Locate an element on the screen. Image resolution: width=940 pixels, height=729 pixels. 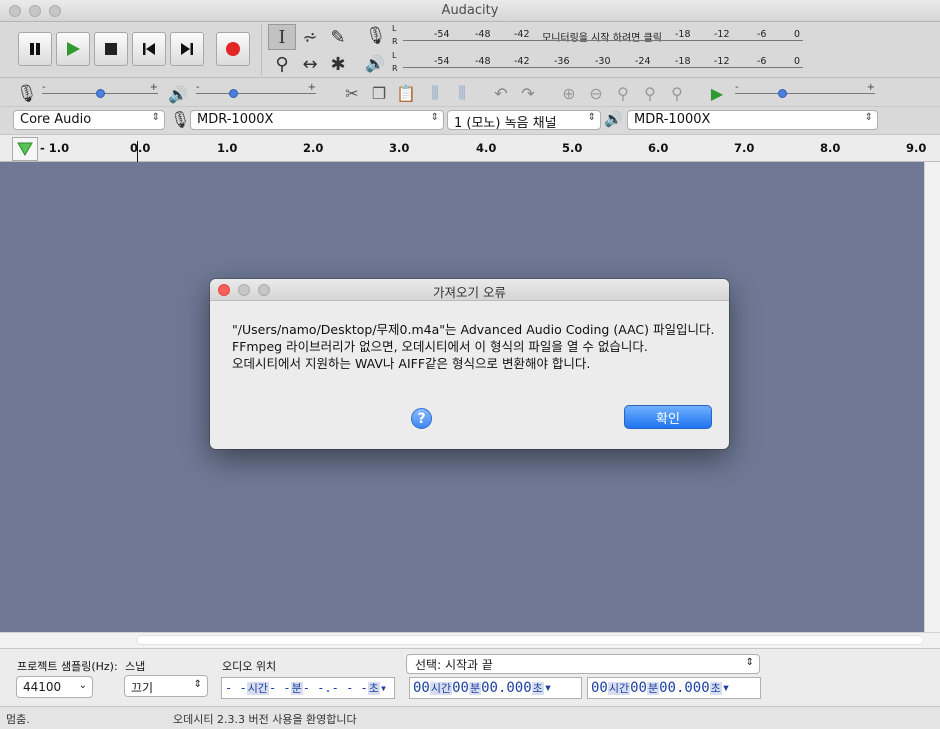
play-at-speed-button: ▶ is located at coordinates (717, 93).